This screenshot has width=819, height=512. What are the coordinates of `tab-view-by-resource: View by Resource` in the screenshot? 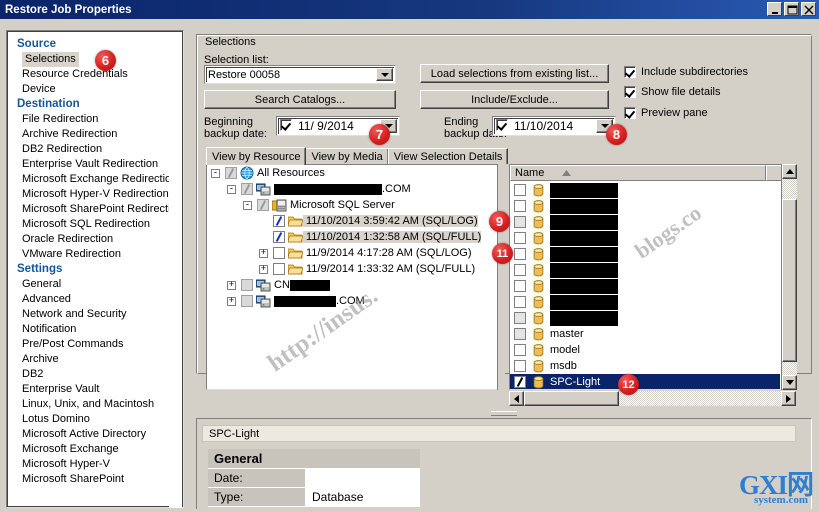 It's located at (256, 156).